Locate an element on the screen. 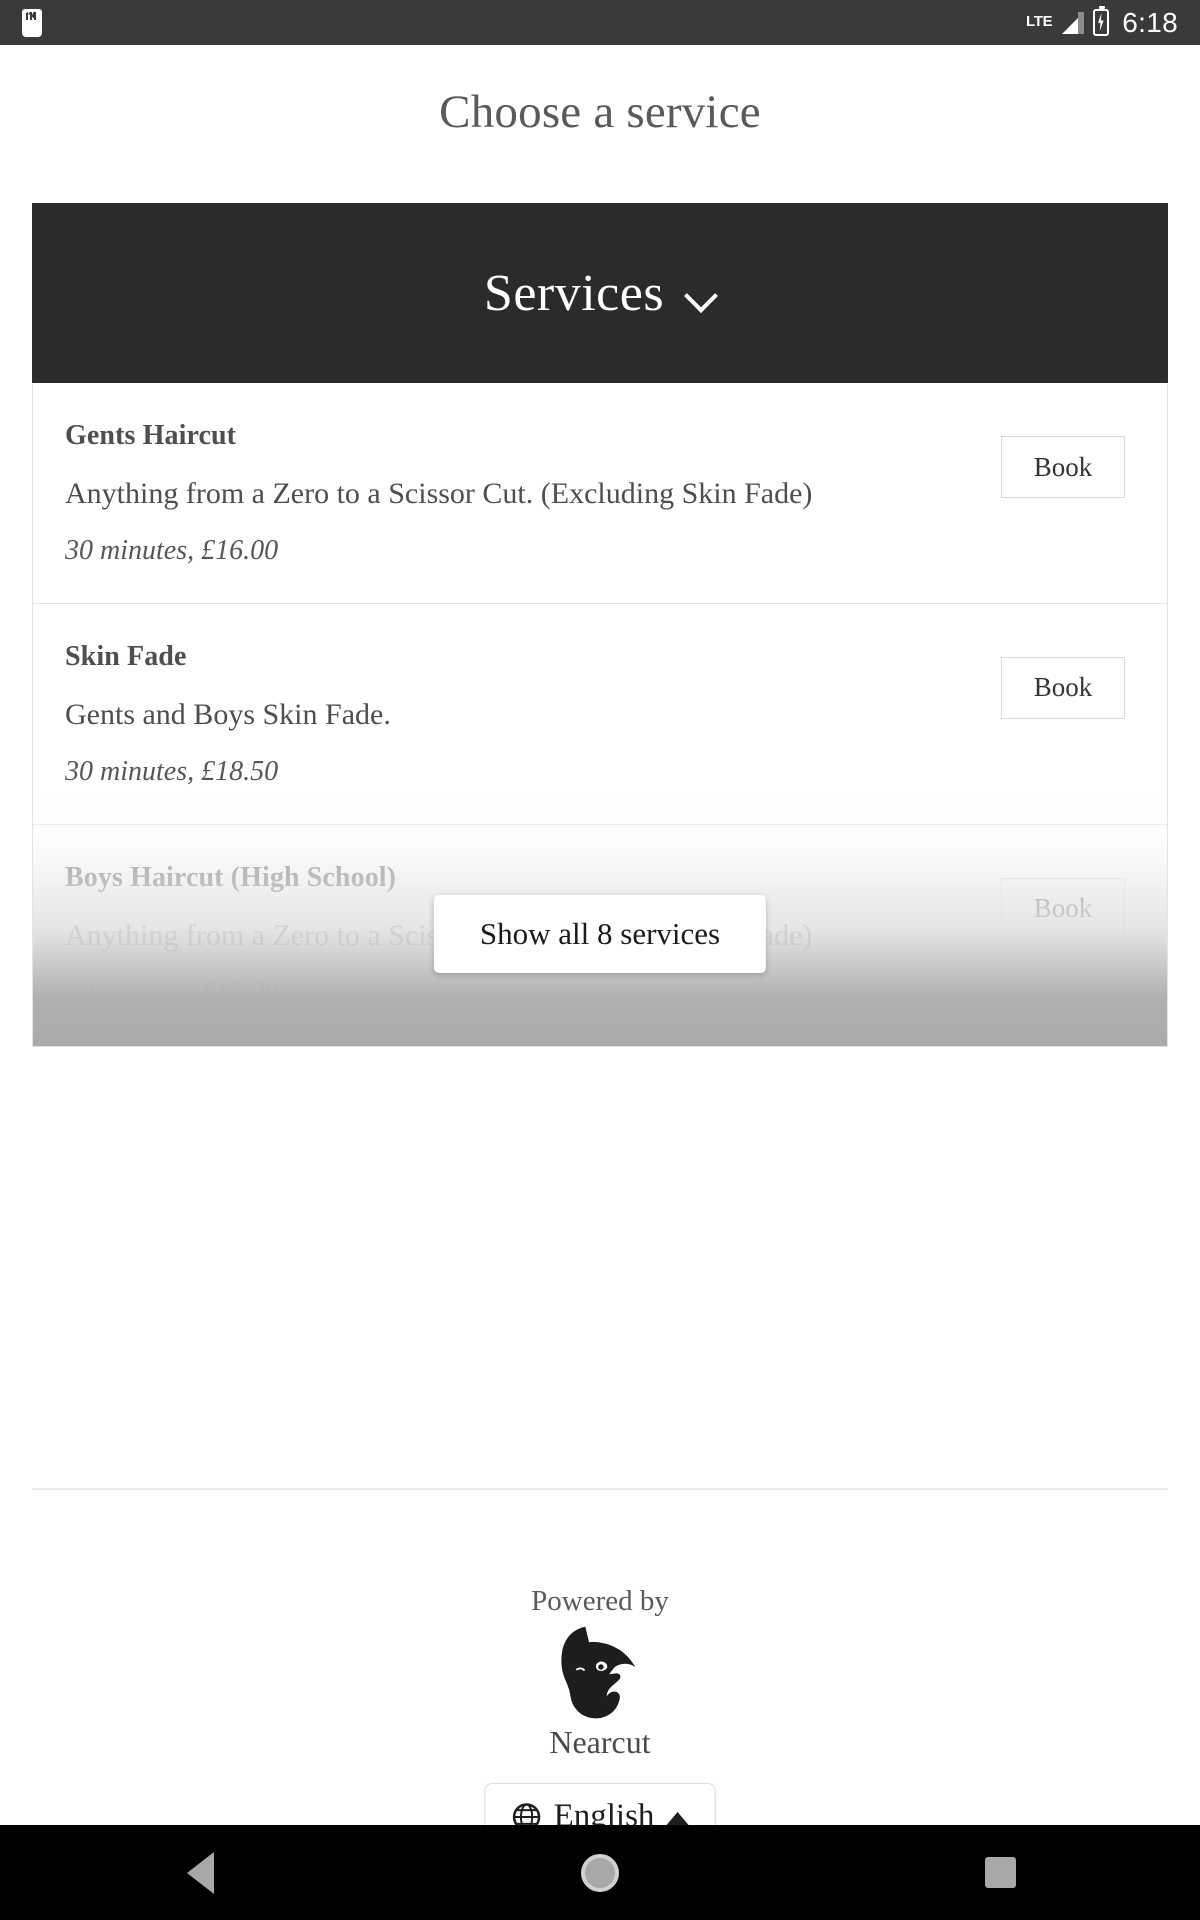  service-description: Gents and Boys Skin Fade. is located at coordinates (228, 714).